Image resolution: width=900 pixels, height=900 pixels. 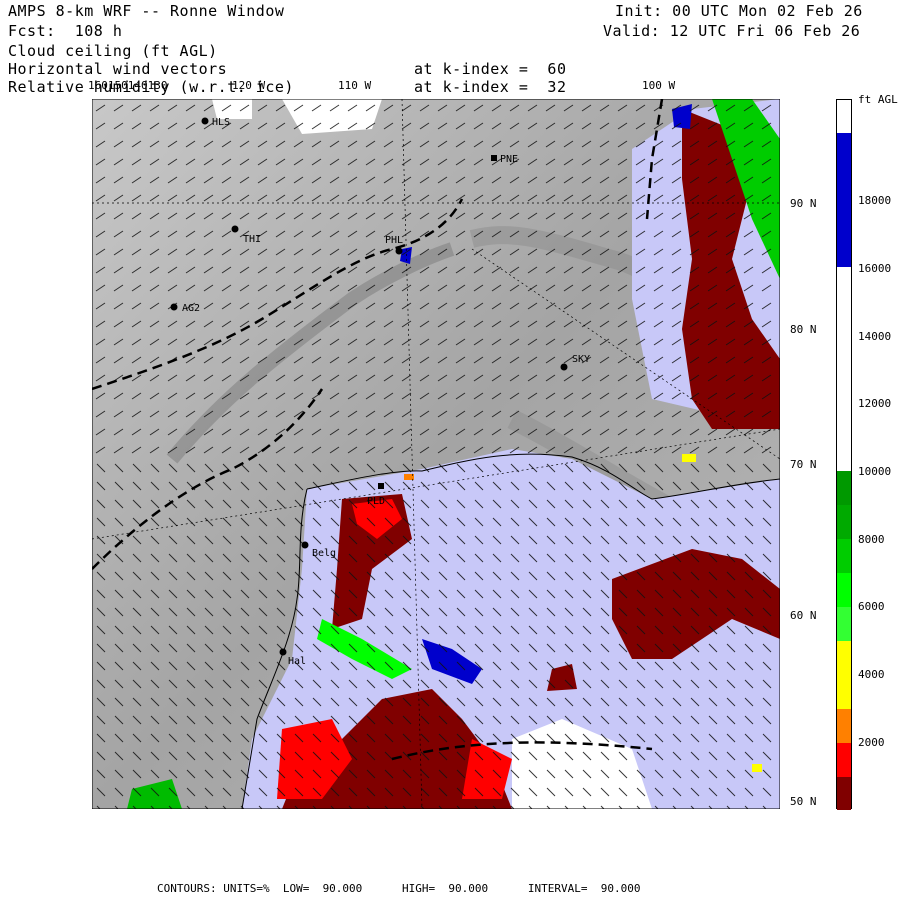 What do you see at coordinates (128, 85) in the screenshot?
I see `lon-label: 160150140130` at bounding box center [128, 85].